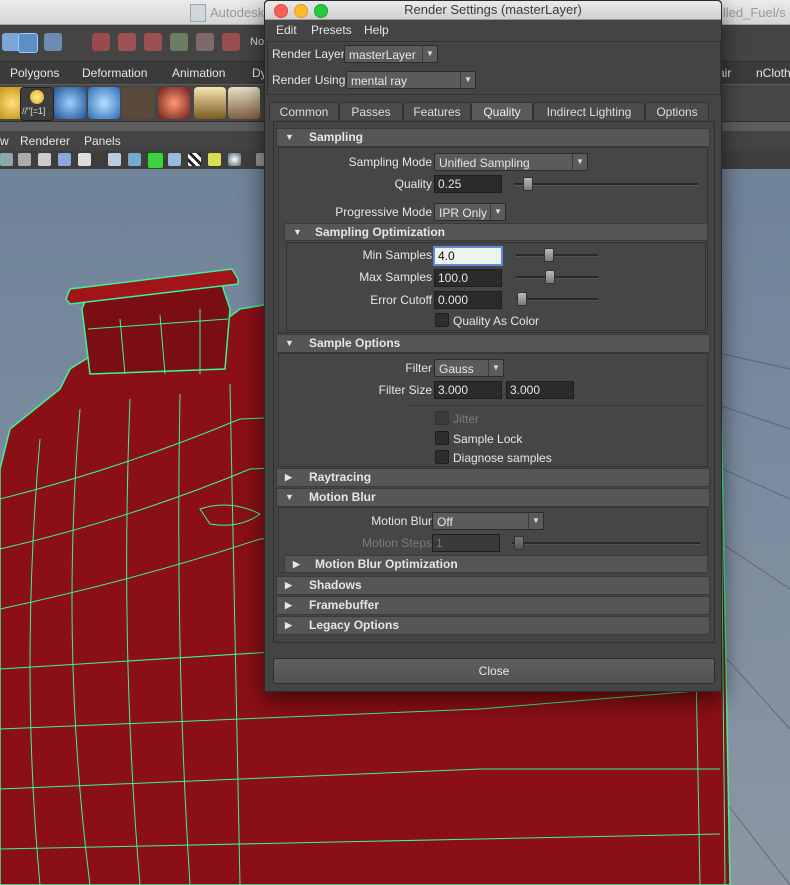 The width and height of the screenshot is (790, 885). Describe the element at coordinates (24, 159) in the screenshot. I see `wireframe-icon` at that location.